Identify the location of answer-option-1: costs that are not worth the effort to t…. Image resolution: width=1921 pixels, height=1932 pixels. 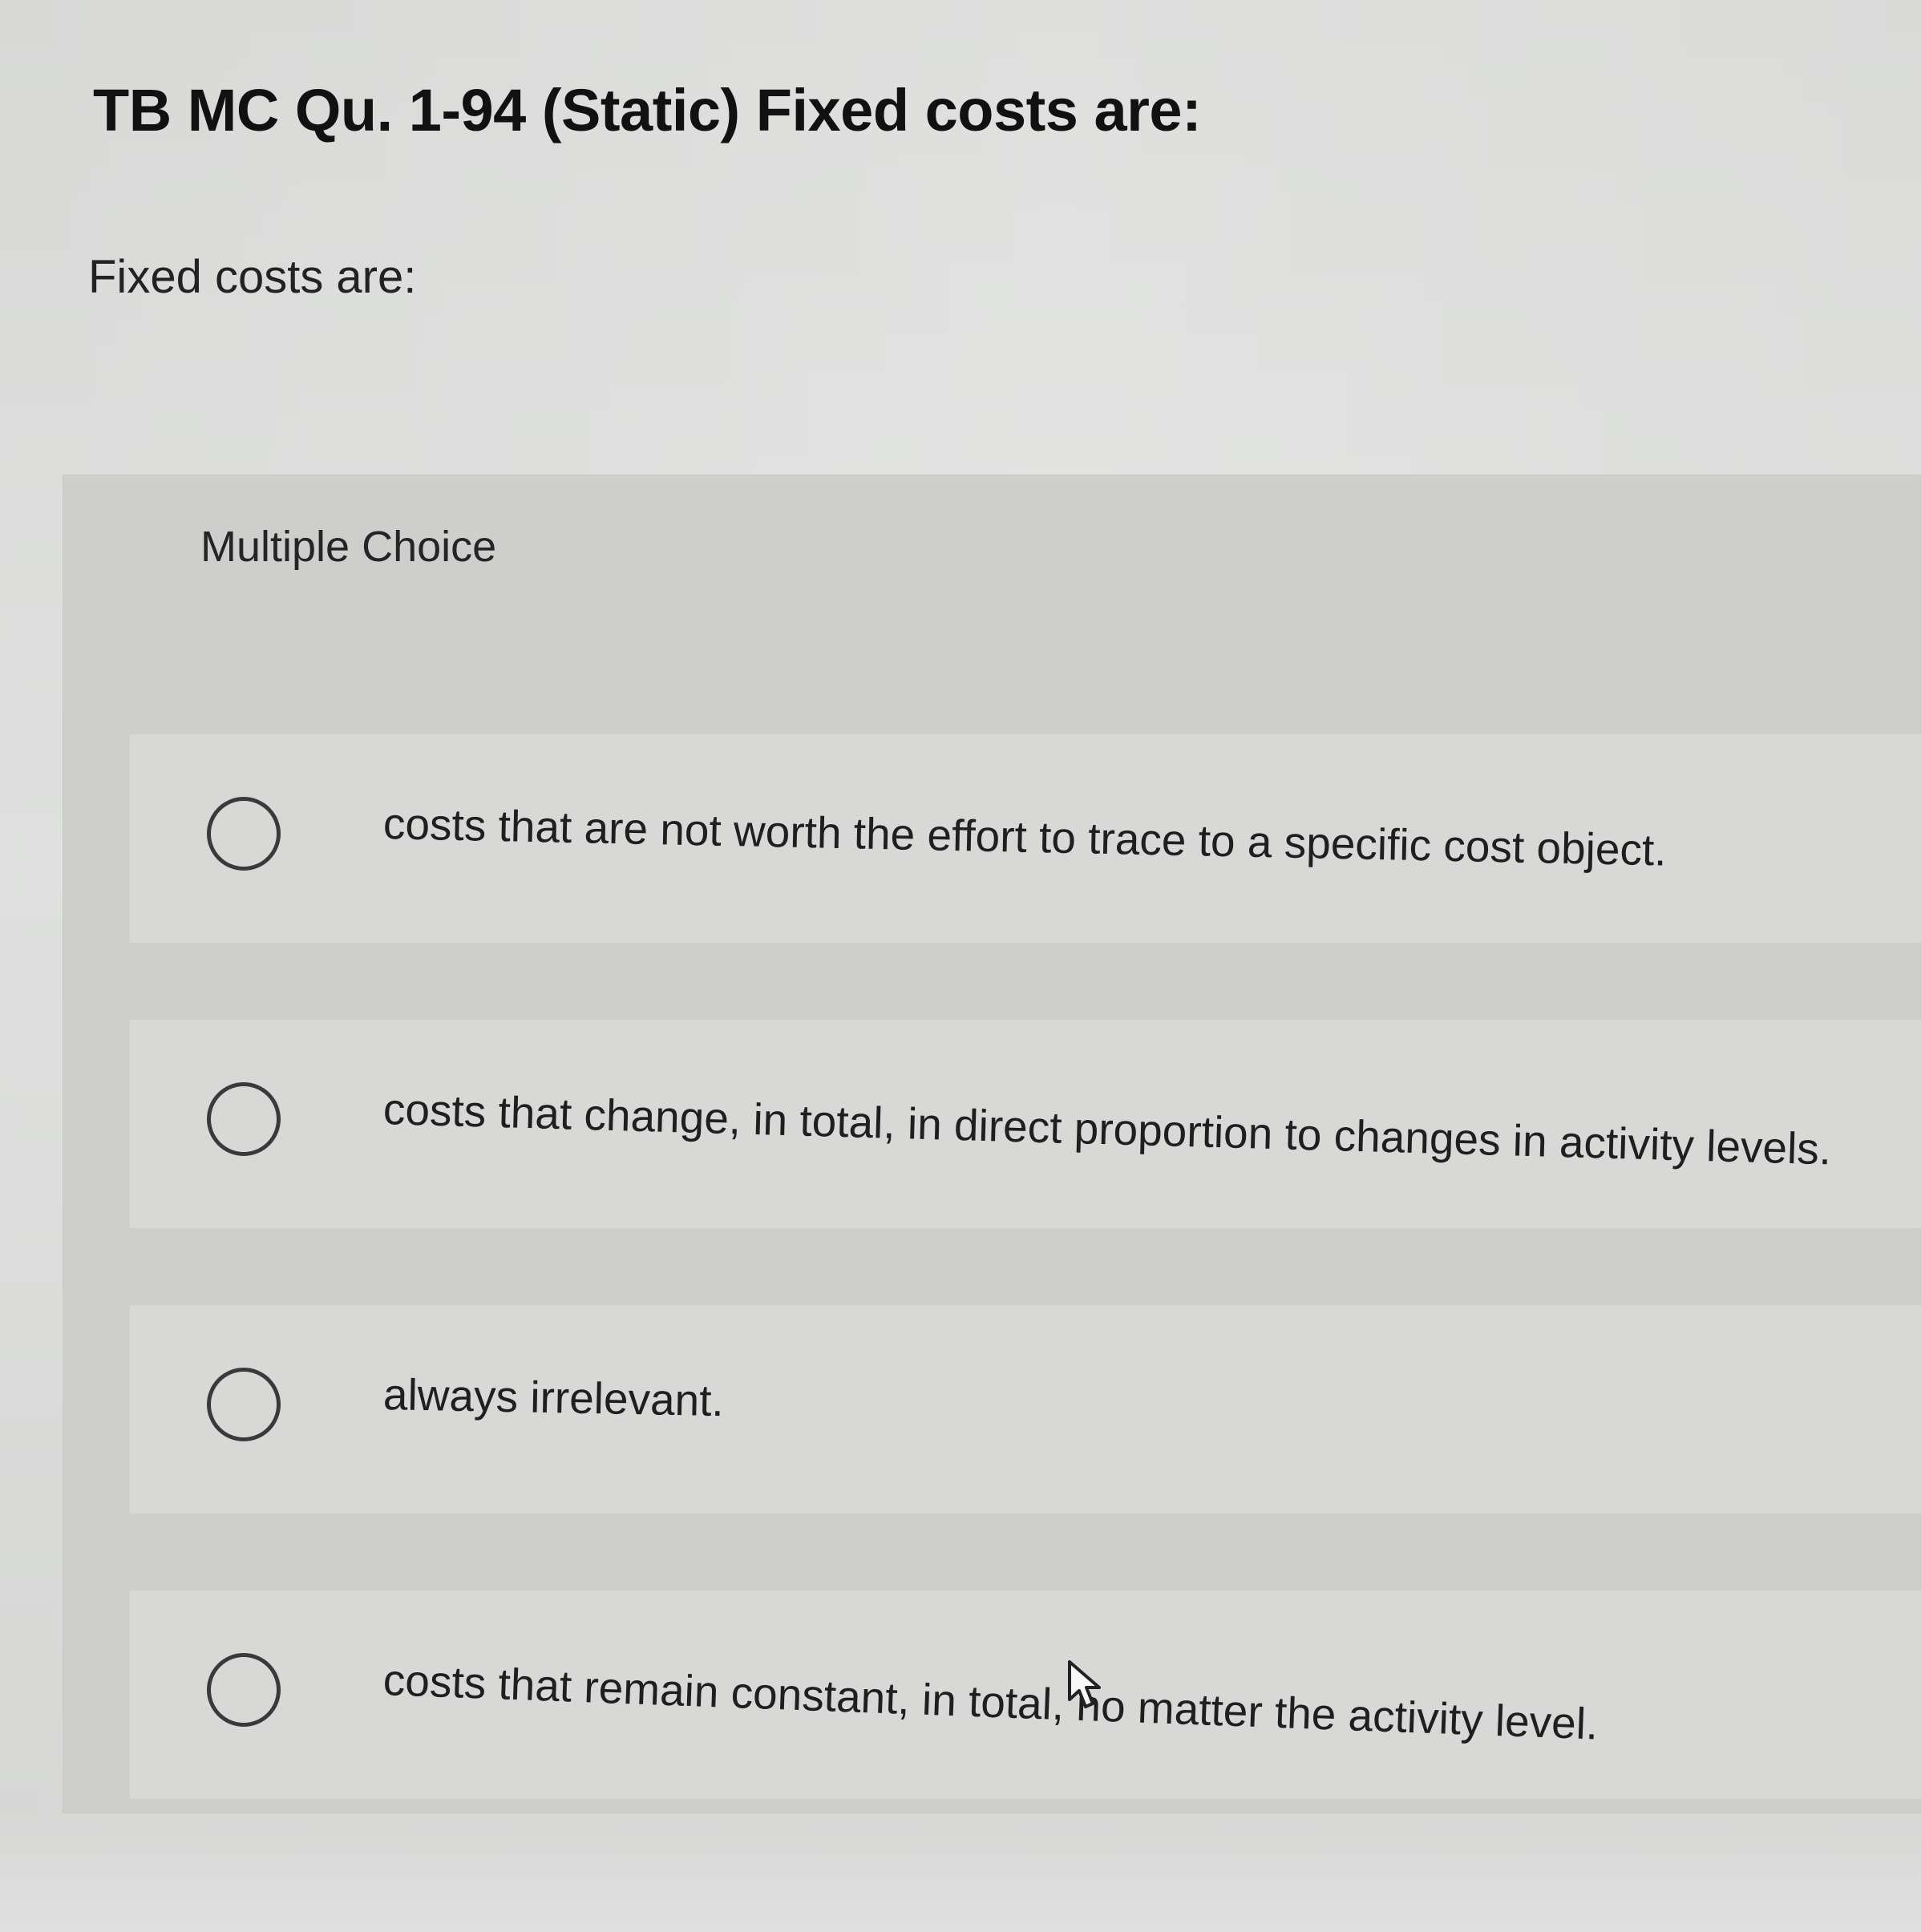
(1025, 838).